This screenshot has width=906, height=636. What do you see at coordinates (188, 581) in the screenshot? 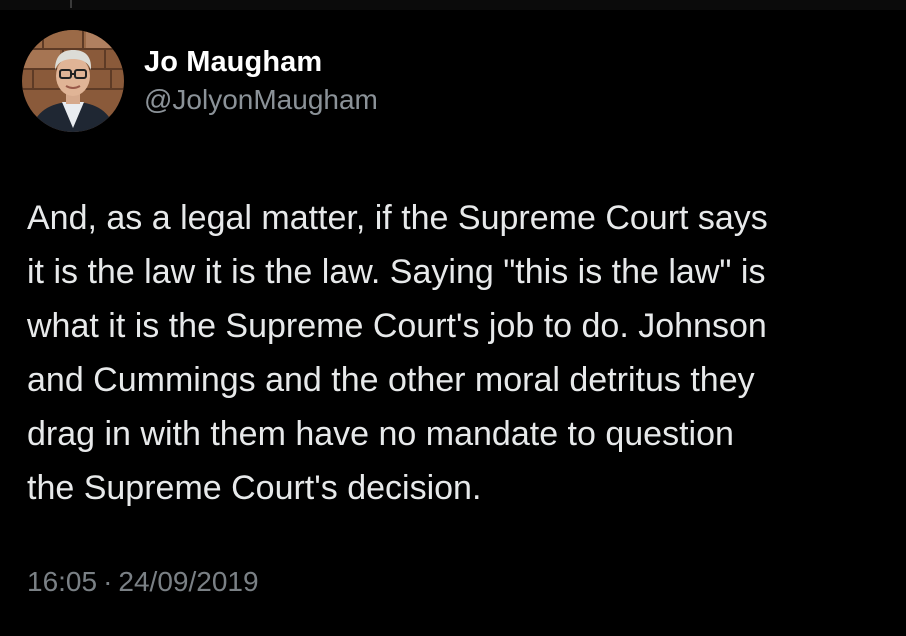
I see `tweet-date: 24/09/2019` at bounding box center [188, 581].